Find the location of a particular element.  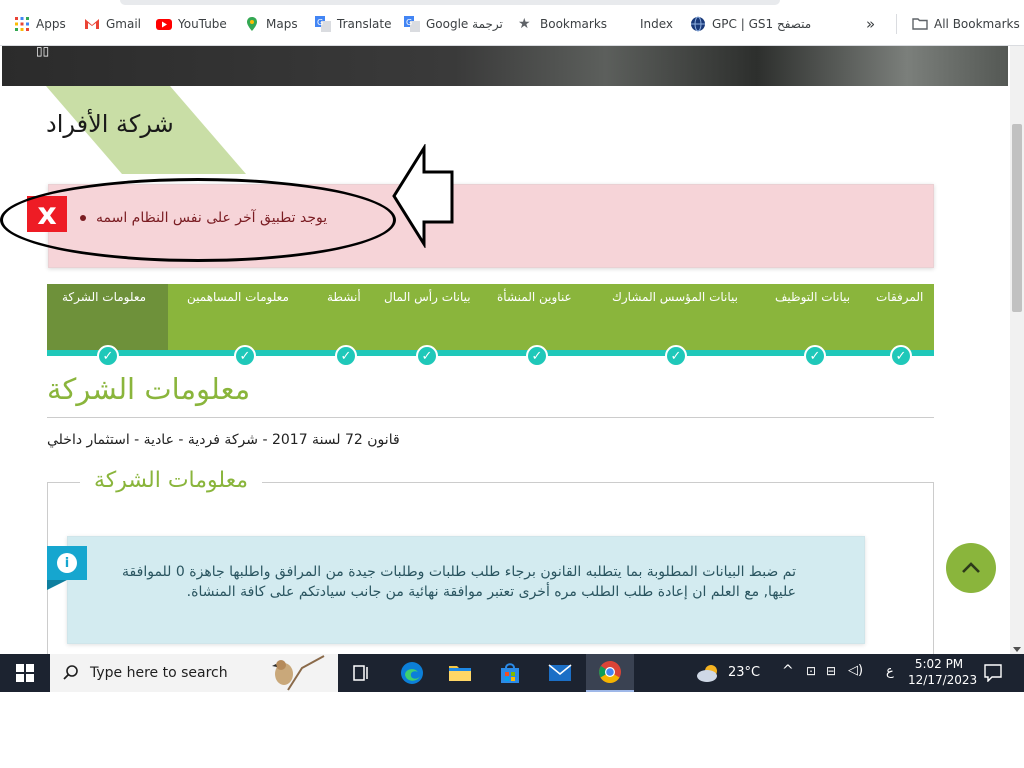

scrollbar-thumb is located at coordinates (1017, 218).